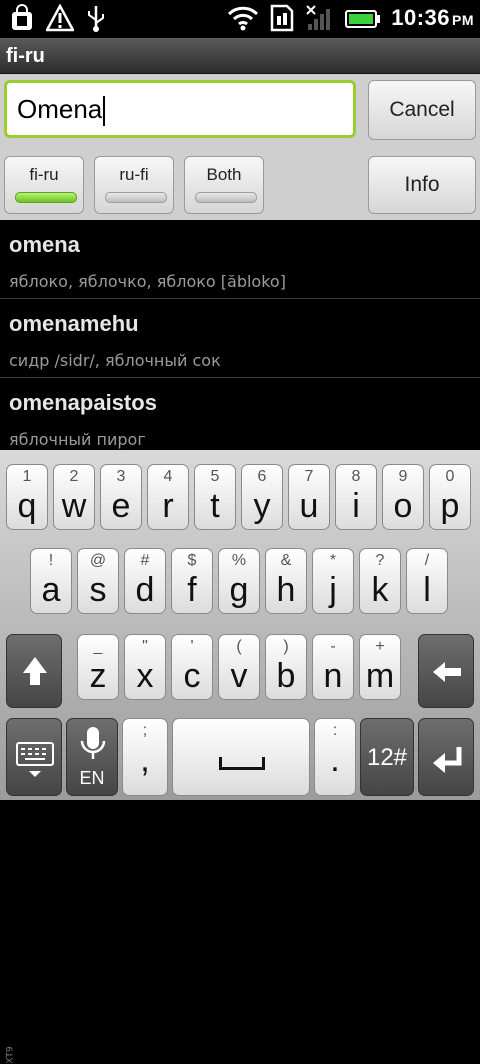 Image resolution: width=480 pixels, height=1064 pixels. What do you see at coordinates (168, 476) in the screenshot?
I see `key-secondary: 4` at bounding box center [168, 476].